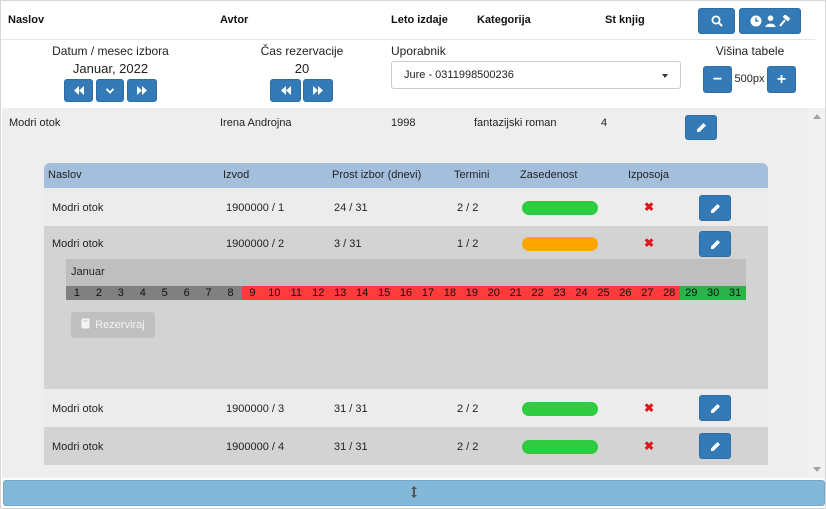 This screenshot has height=509, width=826. I want to click on chevron-down-icon, so click(110, 90).